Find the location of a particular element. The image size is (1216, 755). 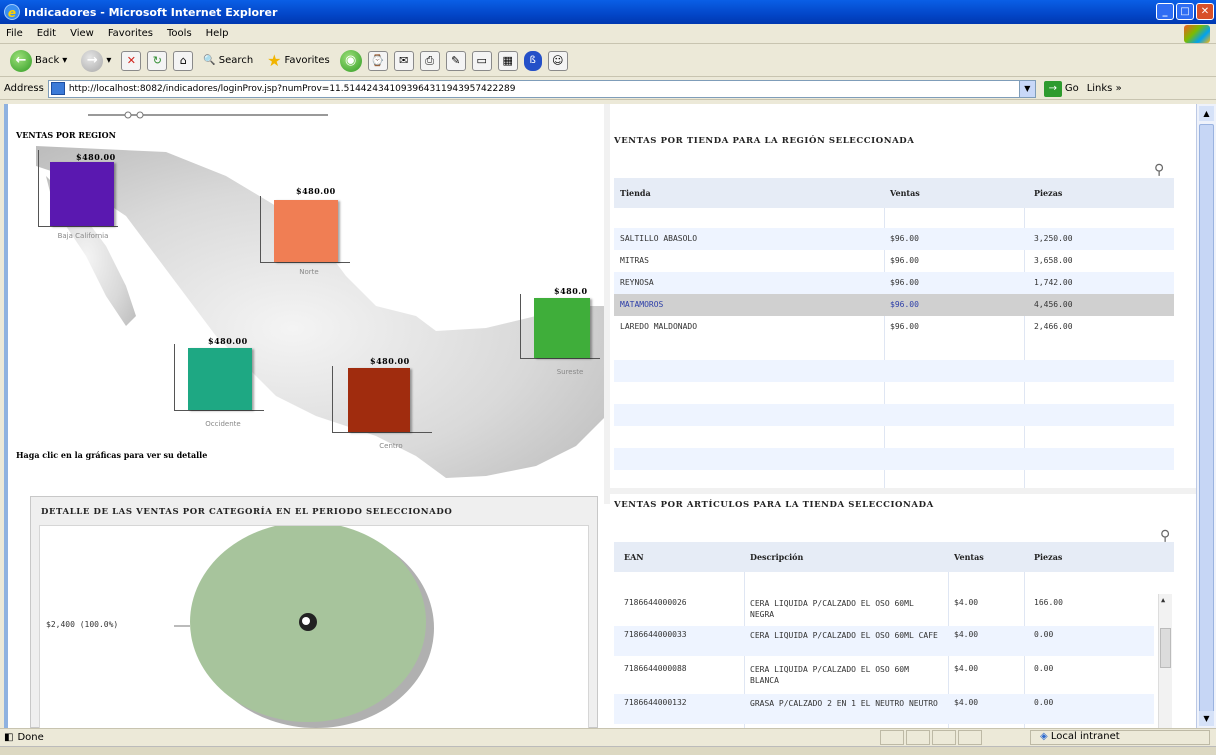

chart-occidente: $480.00 Occidente is located at coordinates (219, 380).